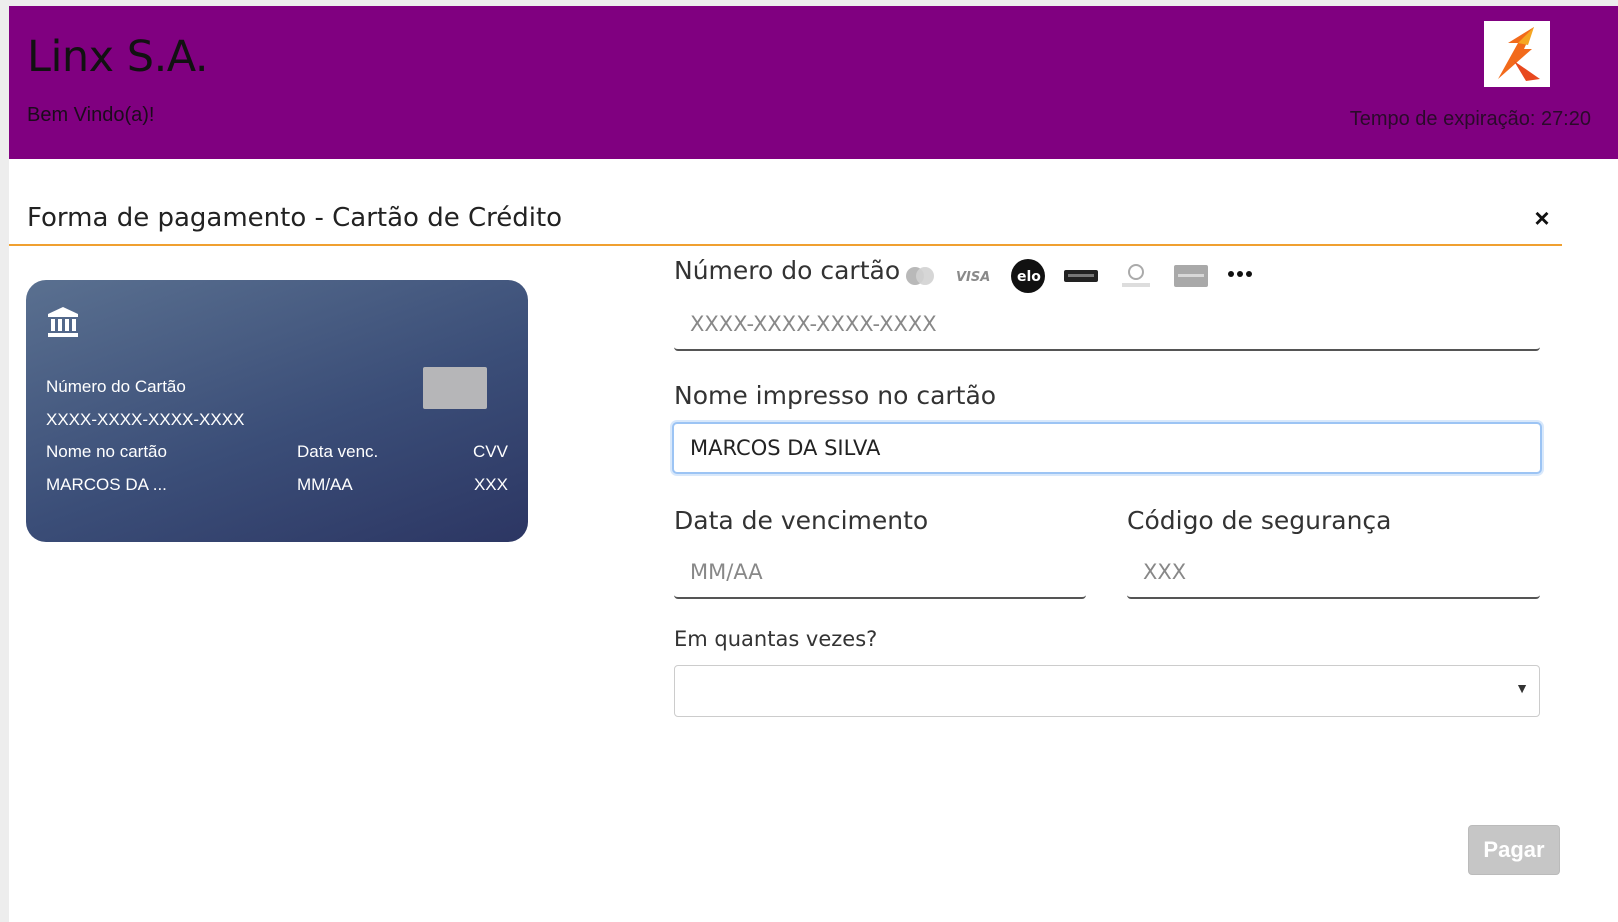  I want to click on card-number-label: Número do Cartão, so click(116, 386).